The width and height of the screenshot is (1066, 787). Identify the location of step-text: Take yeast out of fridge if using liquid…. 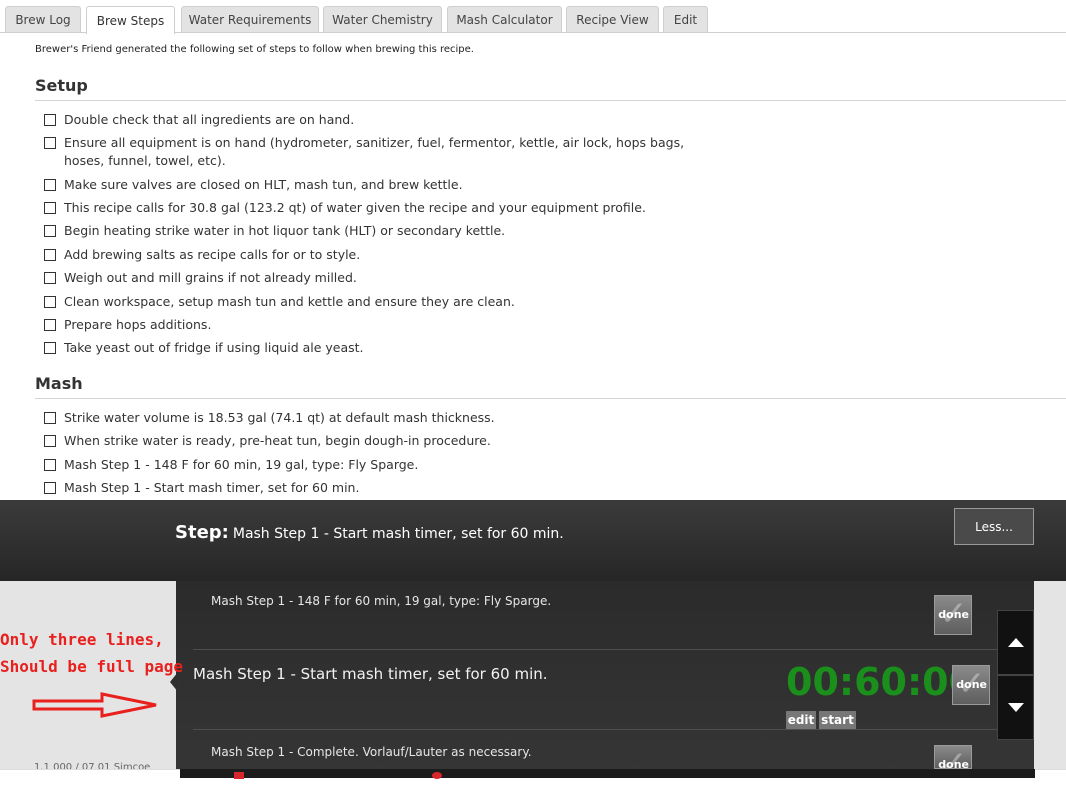
(214, 347).